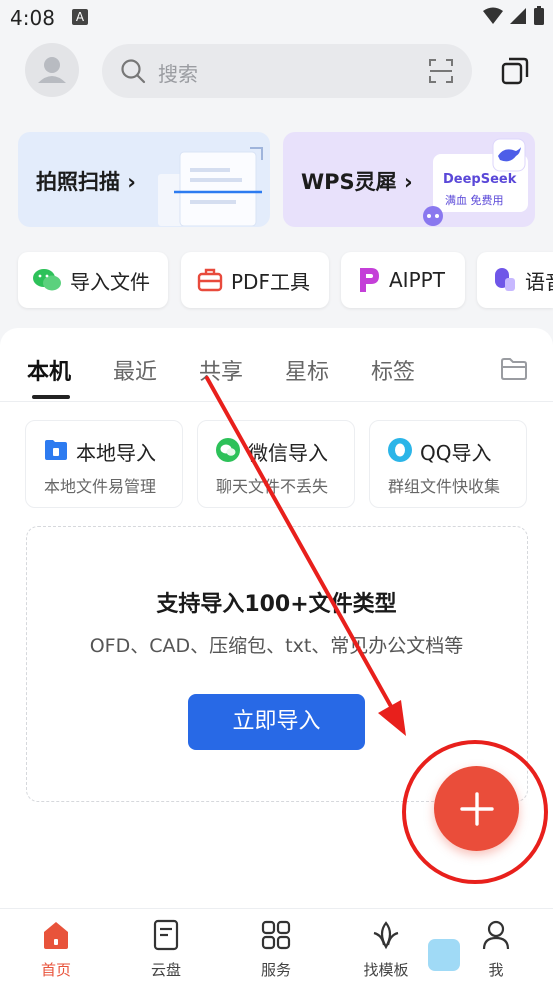  Describe the element at coordinates (505, 279) in the screenshot. I see `voice-icon` at that location.